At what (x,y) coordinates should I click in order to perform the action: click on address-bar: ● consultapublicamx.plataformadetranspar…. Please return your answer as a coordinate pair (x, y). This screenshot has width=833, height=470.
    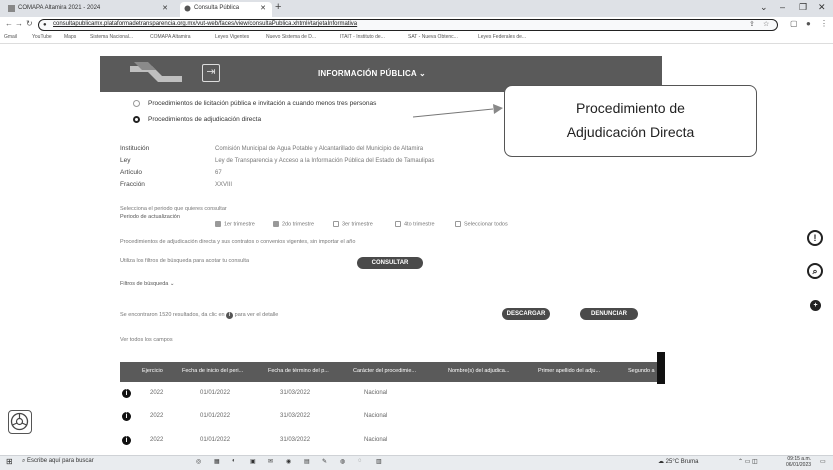
    Looking at the image, I should click on (408, 25).